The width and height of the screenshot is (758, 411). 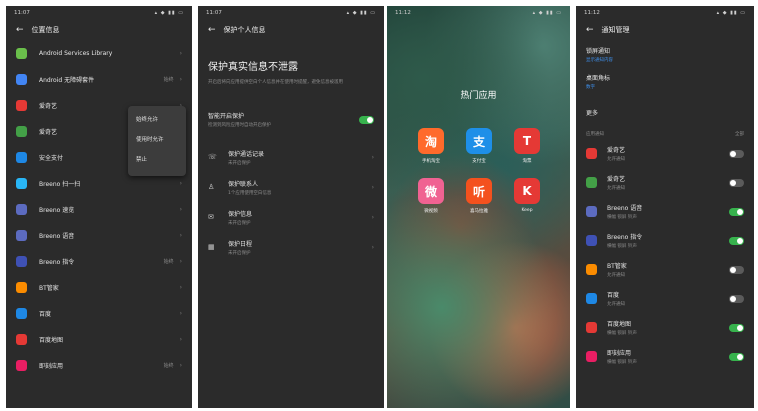 I want to click on app-row: Breeno 指令 始终 ›, so click(x=99, y=261).